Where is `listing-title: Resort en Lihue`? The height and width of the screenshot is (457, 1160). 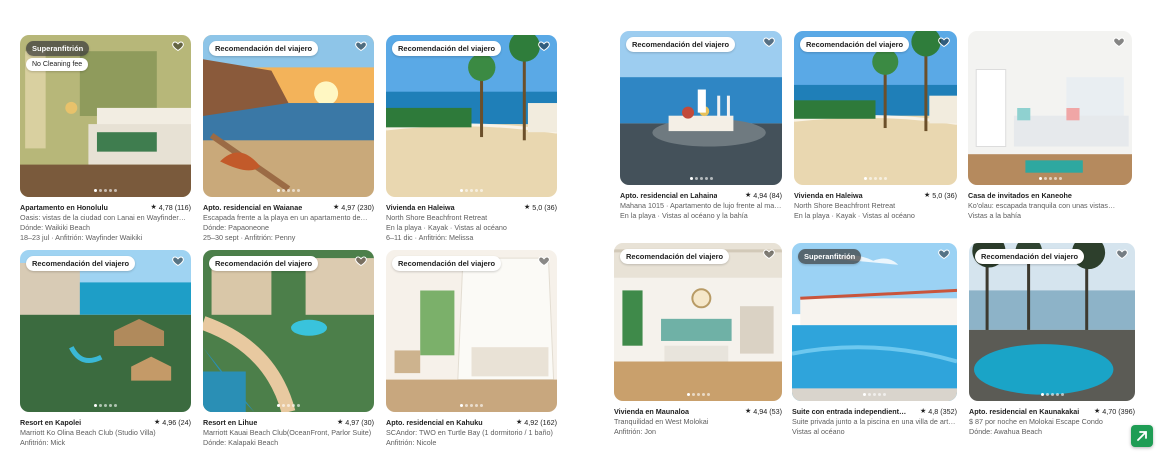
listing-title: Resort en Lihue is located at coordinates (230, 423).